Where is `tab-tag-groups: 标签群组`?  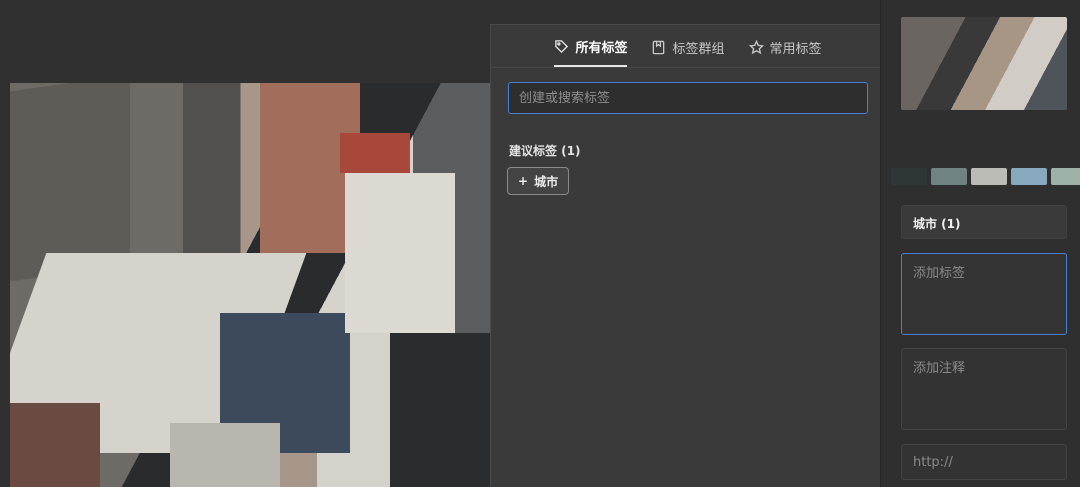
tab-tag-groups: 标签群组 is located at coordinates (688, 46).